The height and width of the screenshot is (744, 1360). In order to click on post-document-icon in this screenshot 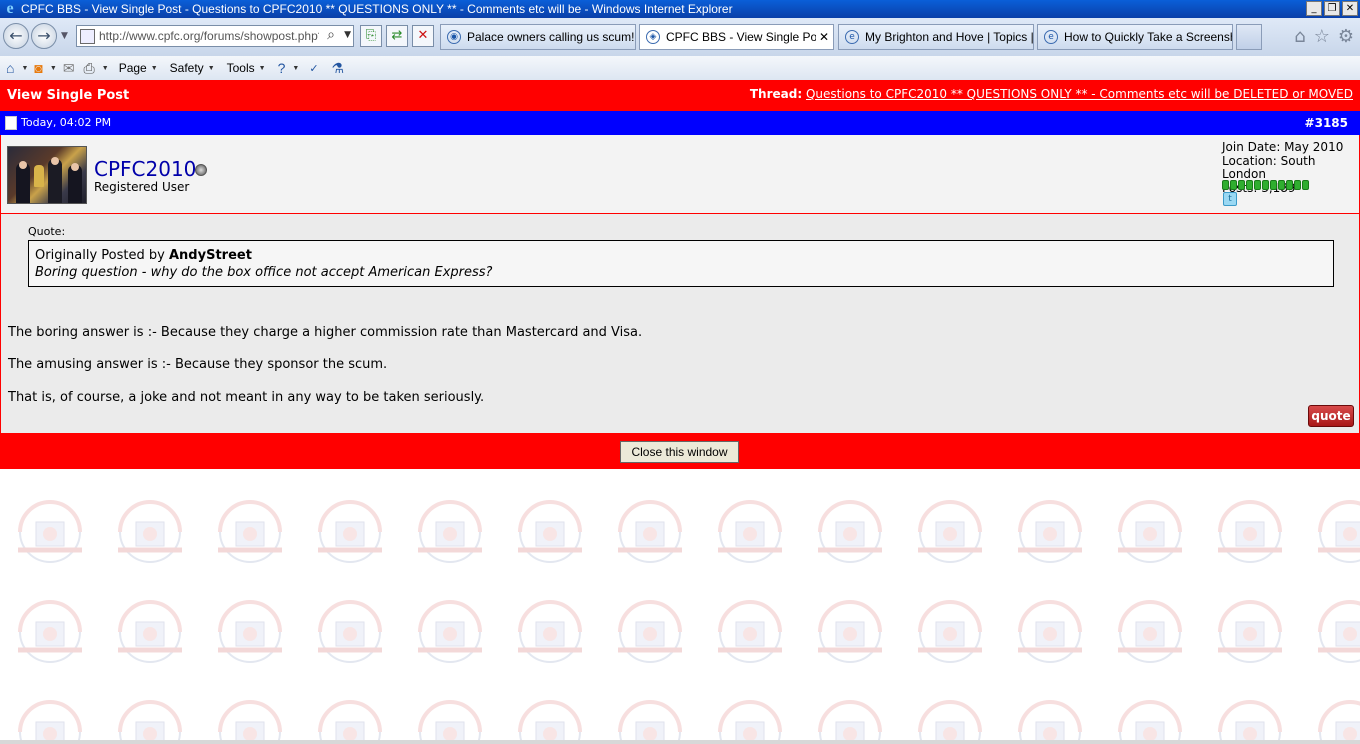, I will do `click(11, 123)`.